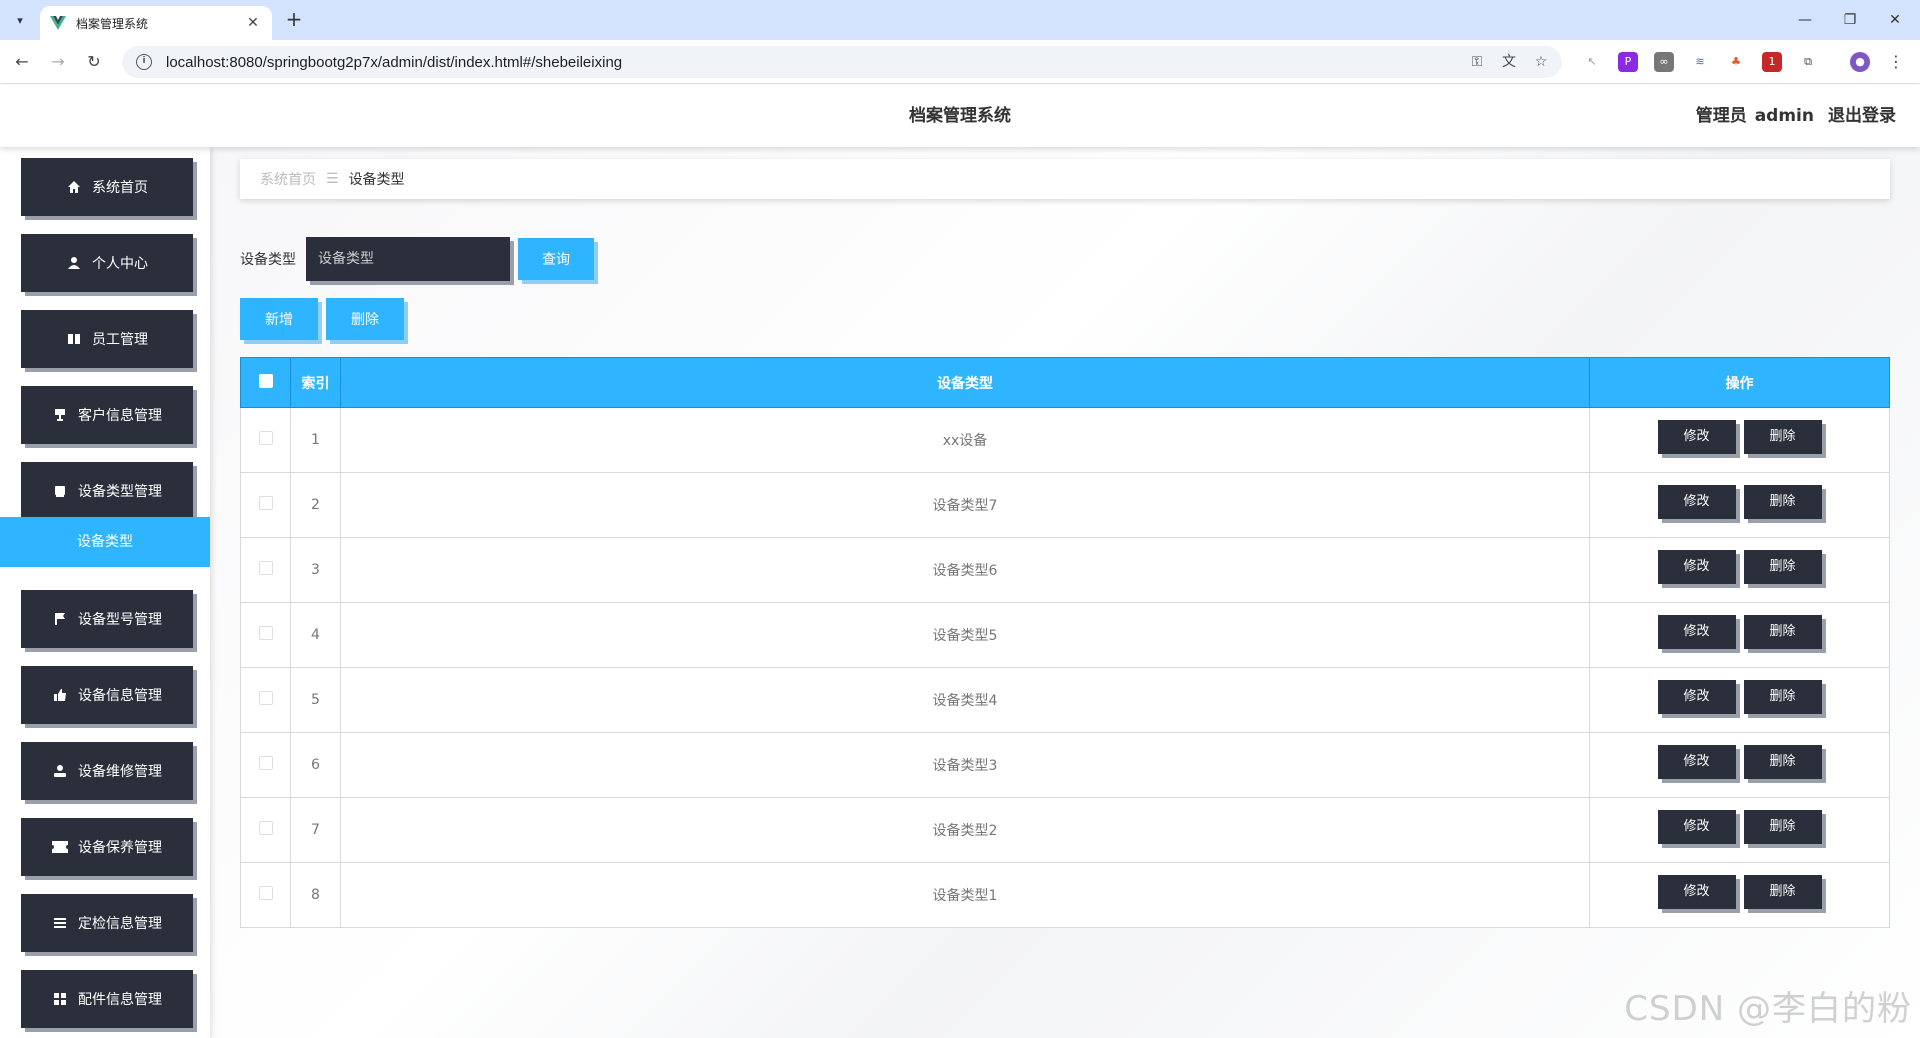  I want to click on app-header: 档案管理系统 管理员 admin 退出登录, so click(960, 116).